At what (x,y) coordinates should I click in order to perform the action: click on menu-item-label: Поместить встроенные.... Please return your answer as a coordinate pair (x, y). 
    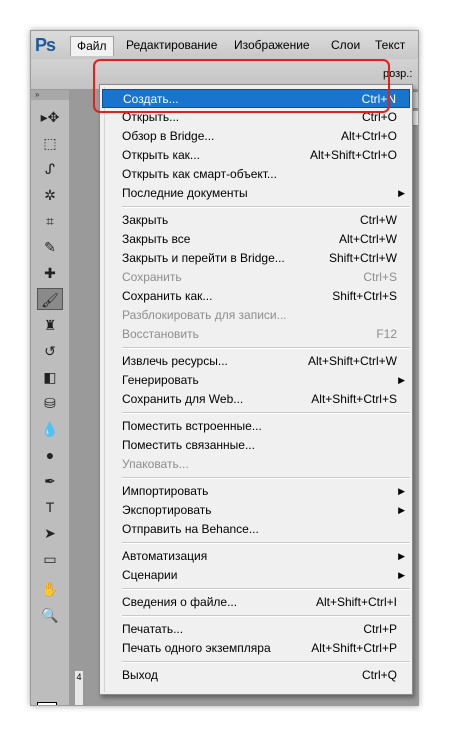
    Looking at the image, I should click on (192, 426).